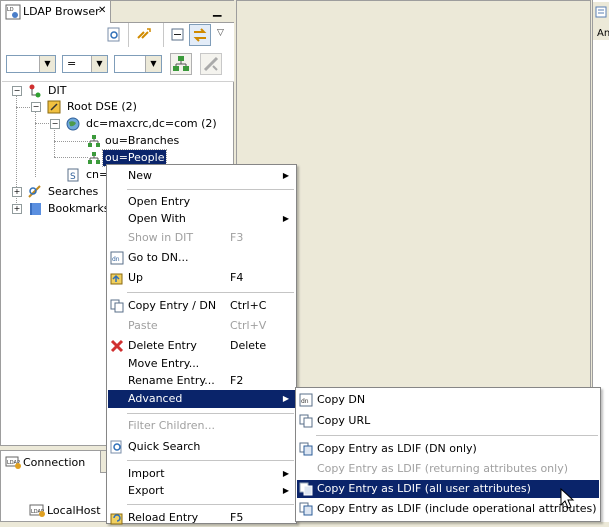 Image resolution: width=609 pixels, height=527 pixels. I want to click on menu-item-label: Advanced, so click(155, 398).